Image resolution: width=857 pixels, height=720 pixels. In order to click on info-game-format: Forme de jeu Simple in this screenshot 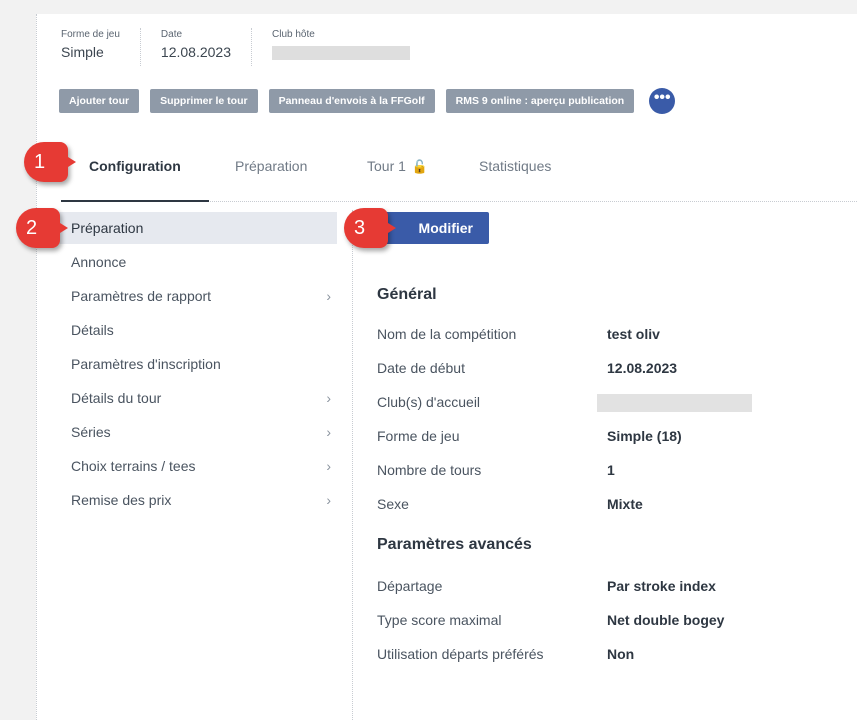, I will do `click(101, 47)`.